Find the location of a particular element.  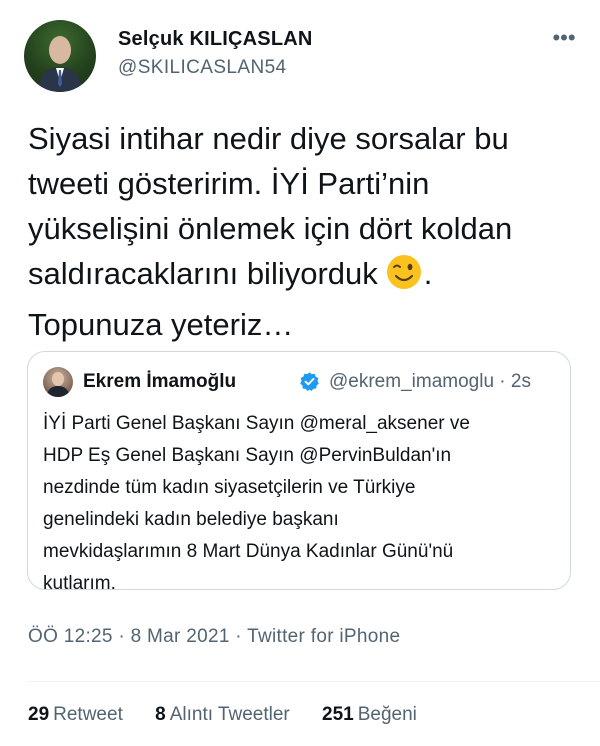

retweets-label: Retweet is located at coordinates (88, 714).